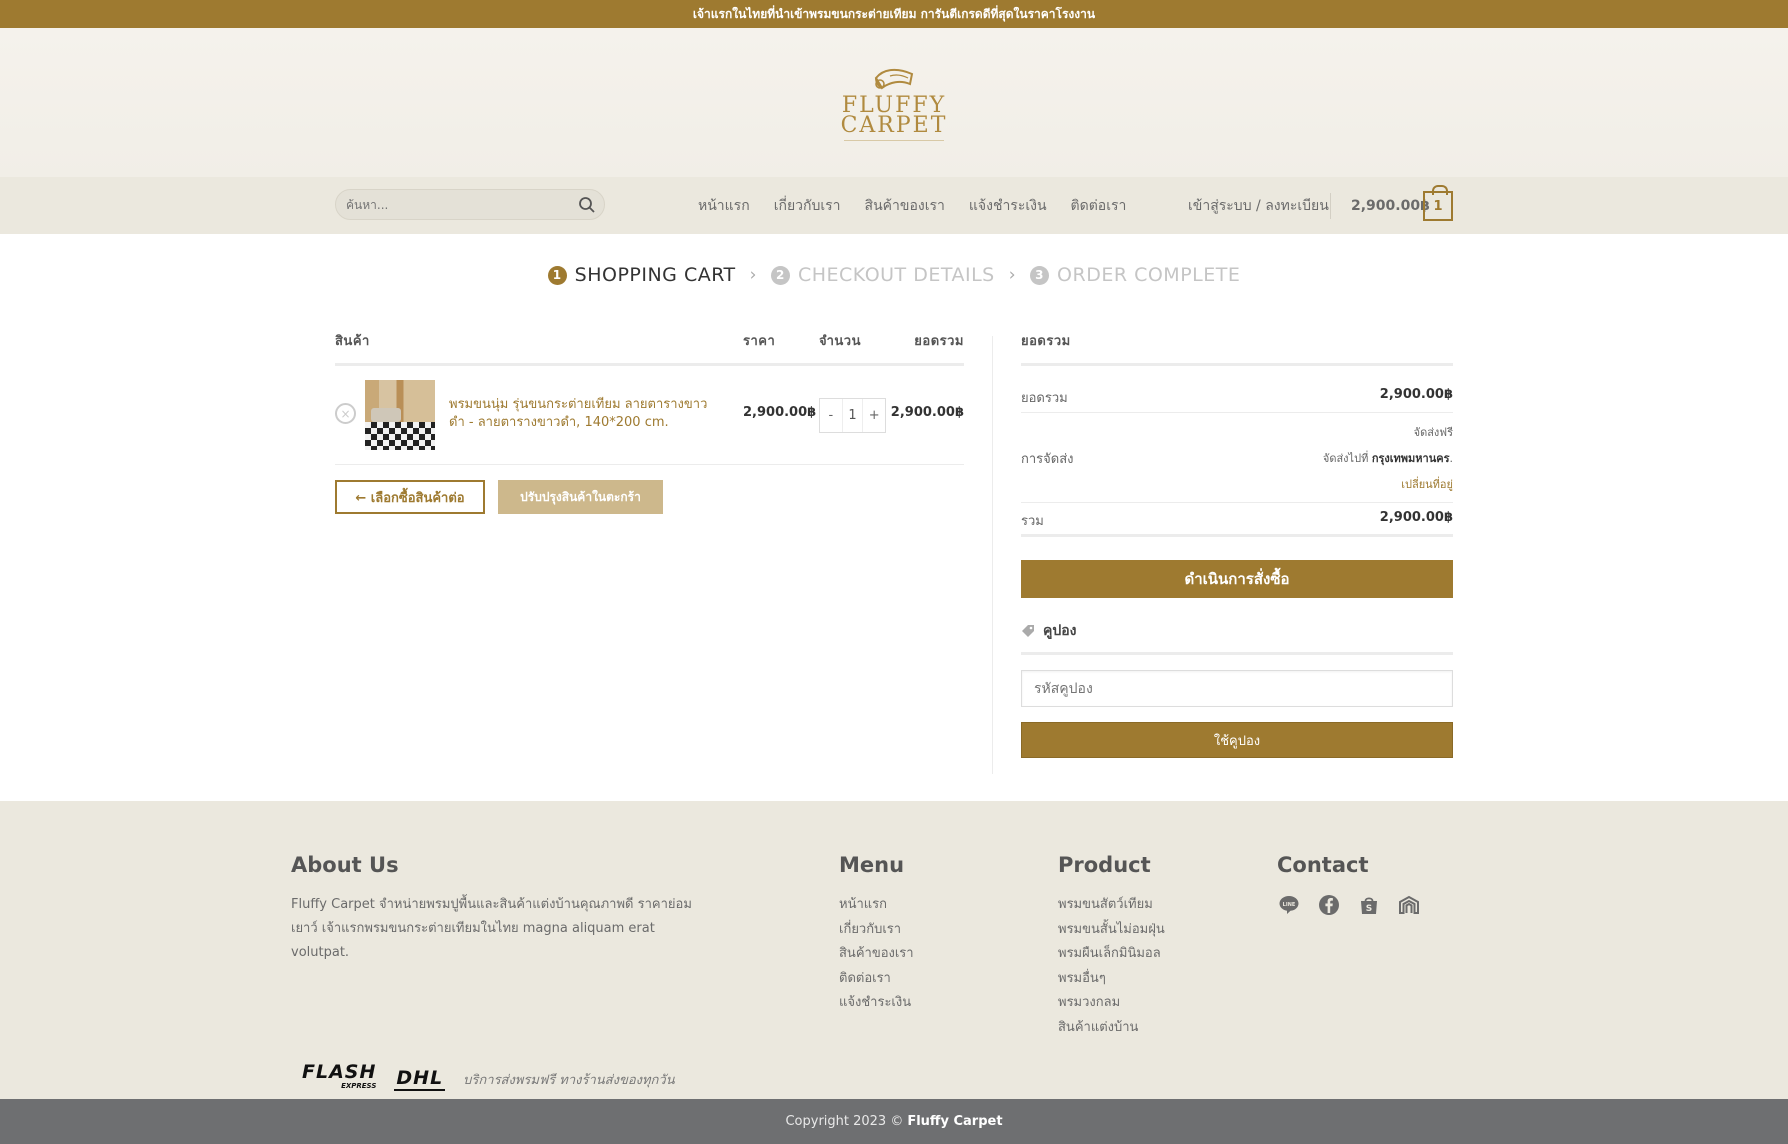 Image resolution: width=1788 pixels, height=1144 pixels. What do you see at coordinates (1390, 205) in the screenshot?
I see `header-cart-total: 2,900.00฿` at bounding box center [1390, 205].